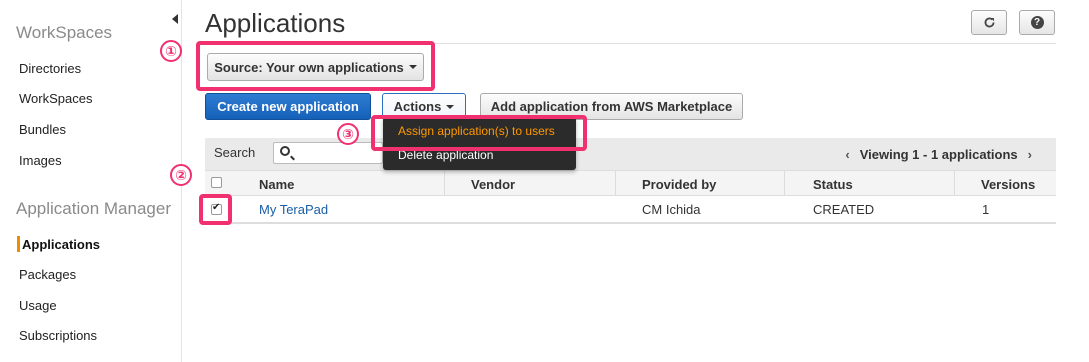 Image resolution: width=1089 pixels, height=362 pixels. What do you see at coordinates (175, 19) in the screenshot?
I see `collapse-sidebar-icon` at bounding box center [175, 19].